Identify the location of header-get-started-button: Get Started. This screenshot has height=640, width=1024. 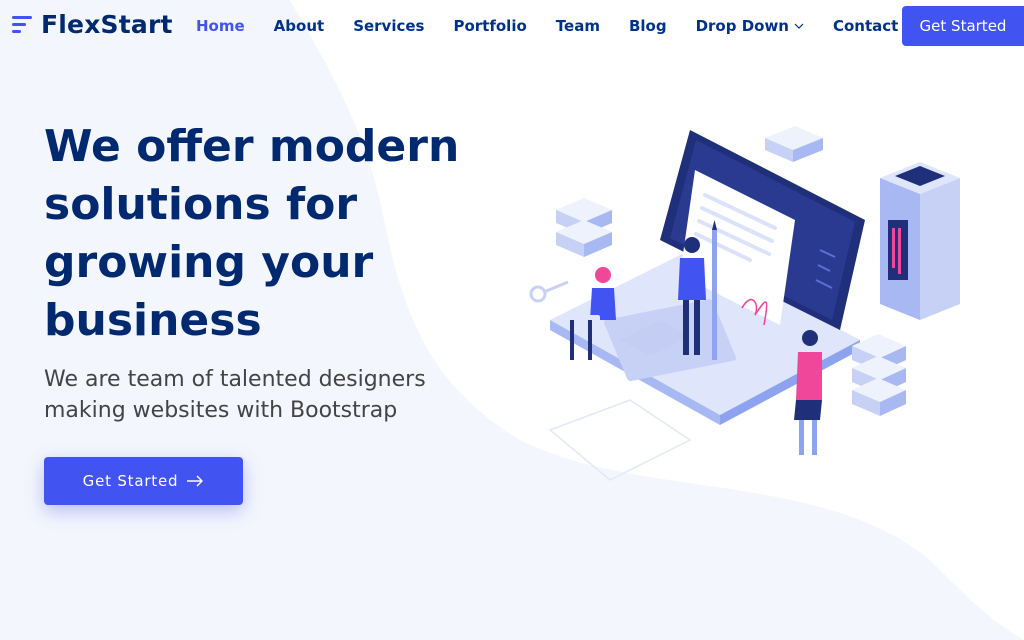
(963, 26).